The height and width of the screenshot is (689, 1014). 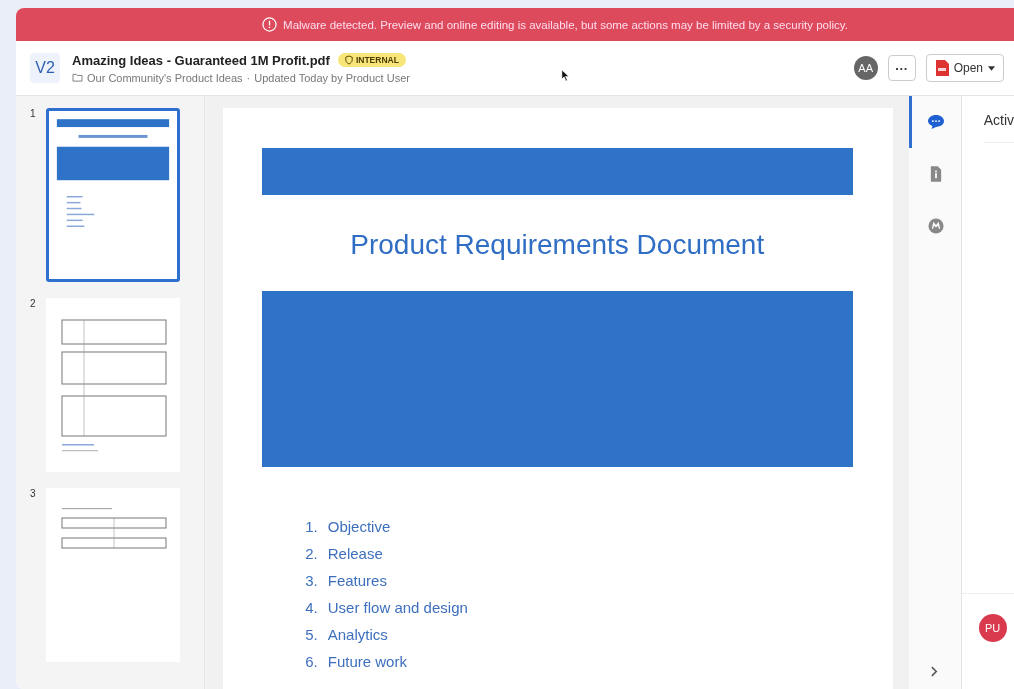 What do you see at coordinates (355, 553) in the screenshot?
I see `list-item: Release` at bounding box center [355, 553].